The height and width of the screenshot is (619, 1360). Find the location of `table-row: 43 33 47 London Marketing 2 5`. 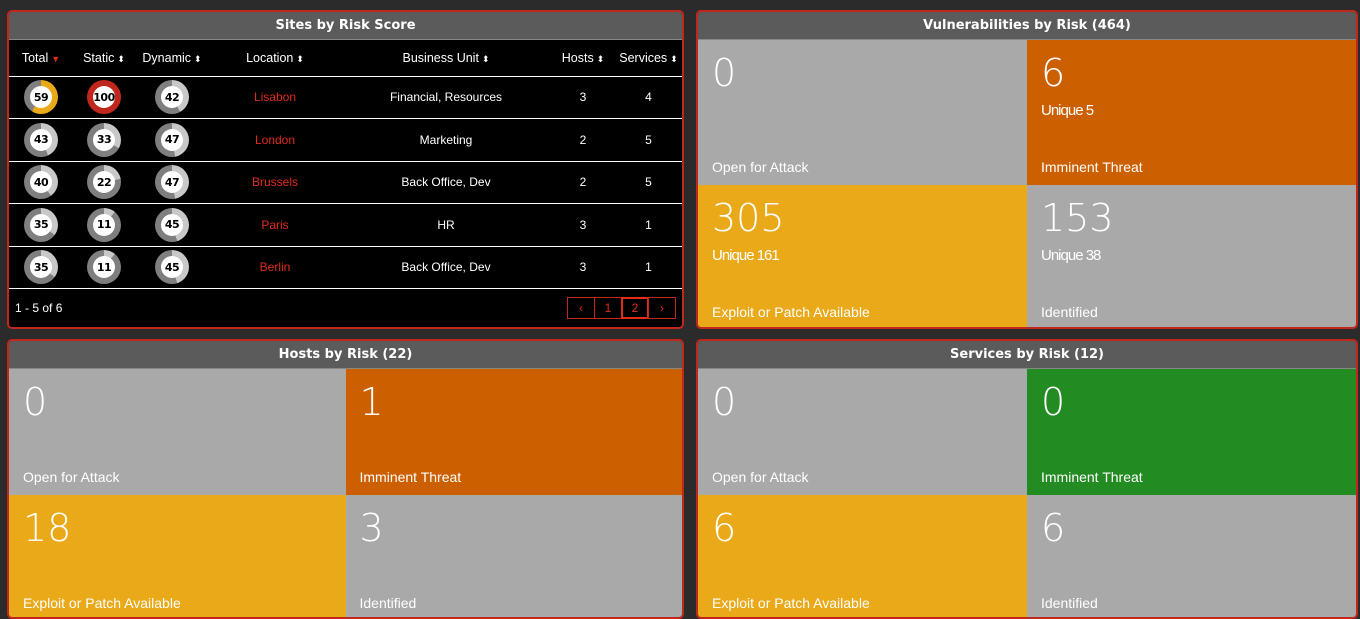

table-row: 43 33 47 London Marketing 2 5 is located at coordinates (345, 140).